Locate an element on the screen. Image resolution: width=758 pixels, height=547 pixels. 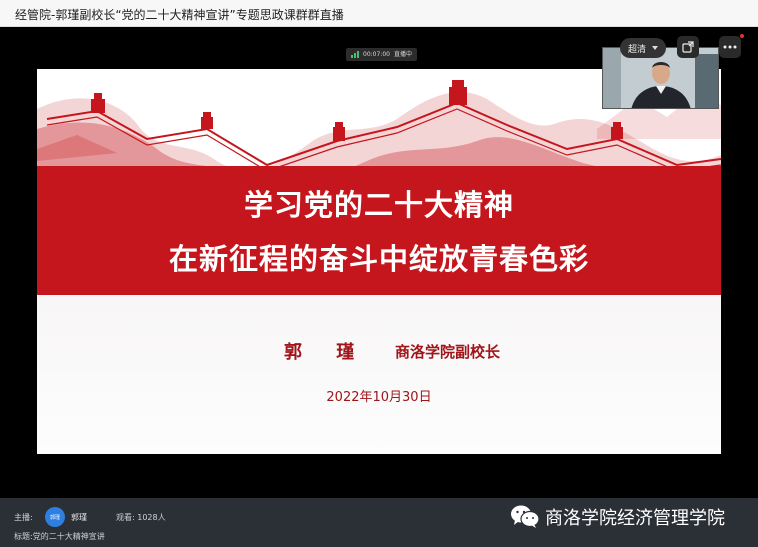
picture-in-picture-icon is located at coordinates (688, 47).